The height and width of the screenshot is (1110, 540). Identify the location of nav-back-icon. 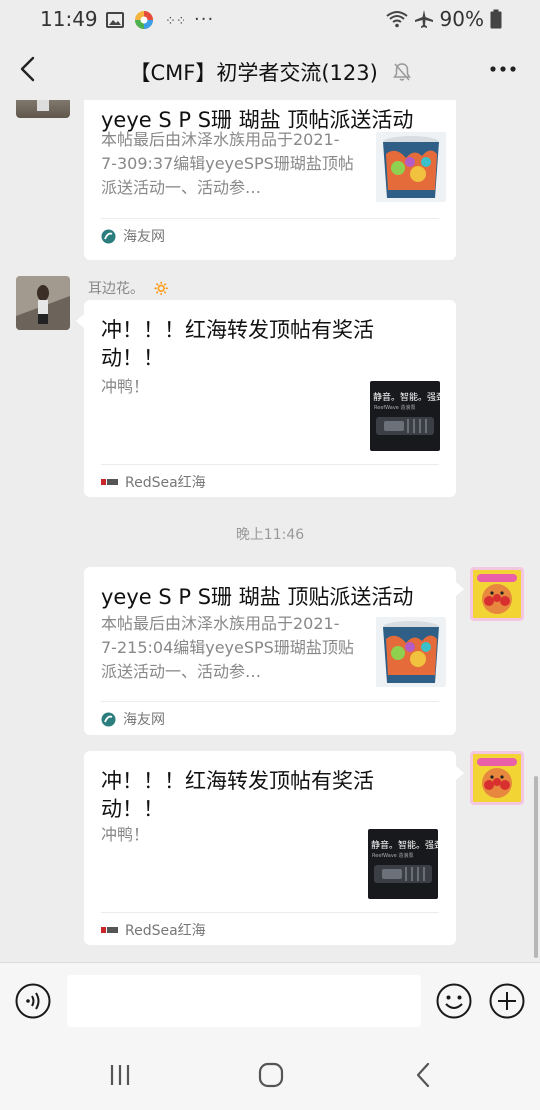
(423, 1075).